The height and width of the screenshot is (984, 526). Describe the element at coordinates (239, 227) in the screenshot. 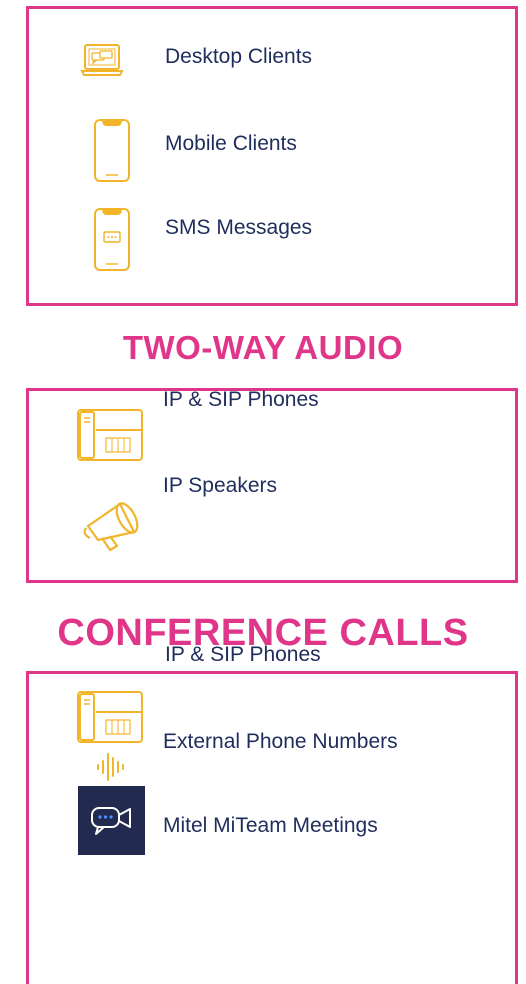

I see `sms-messages-label: SMS Messages` at that location.